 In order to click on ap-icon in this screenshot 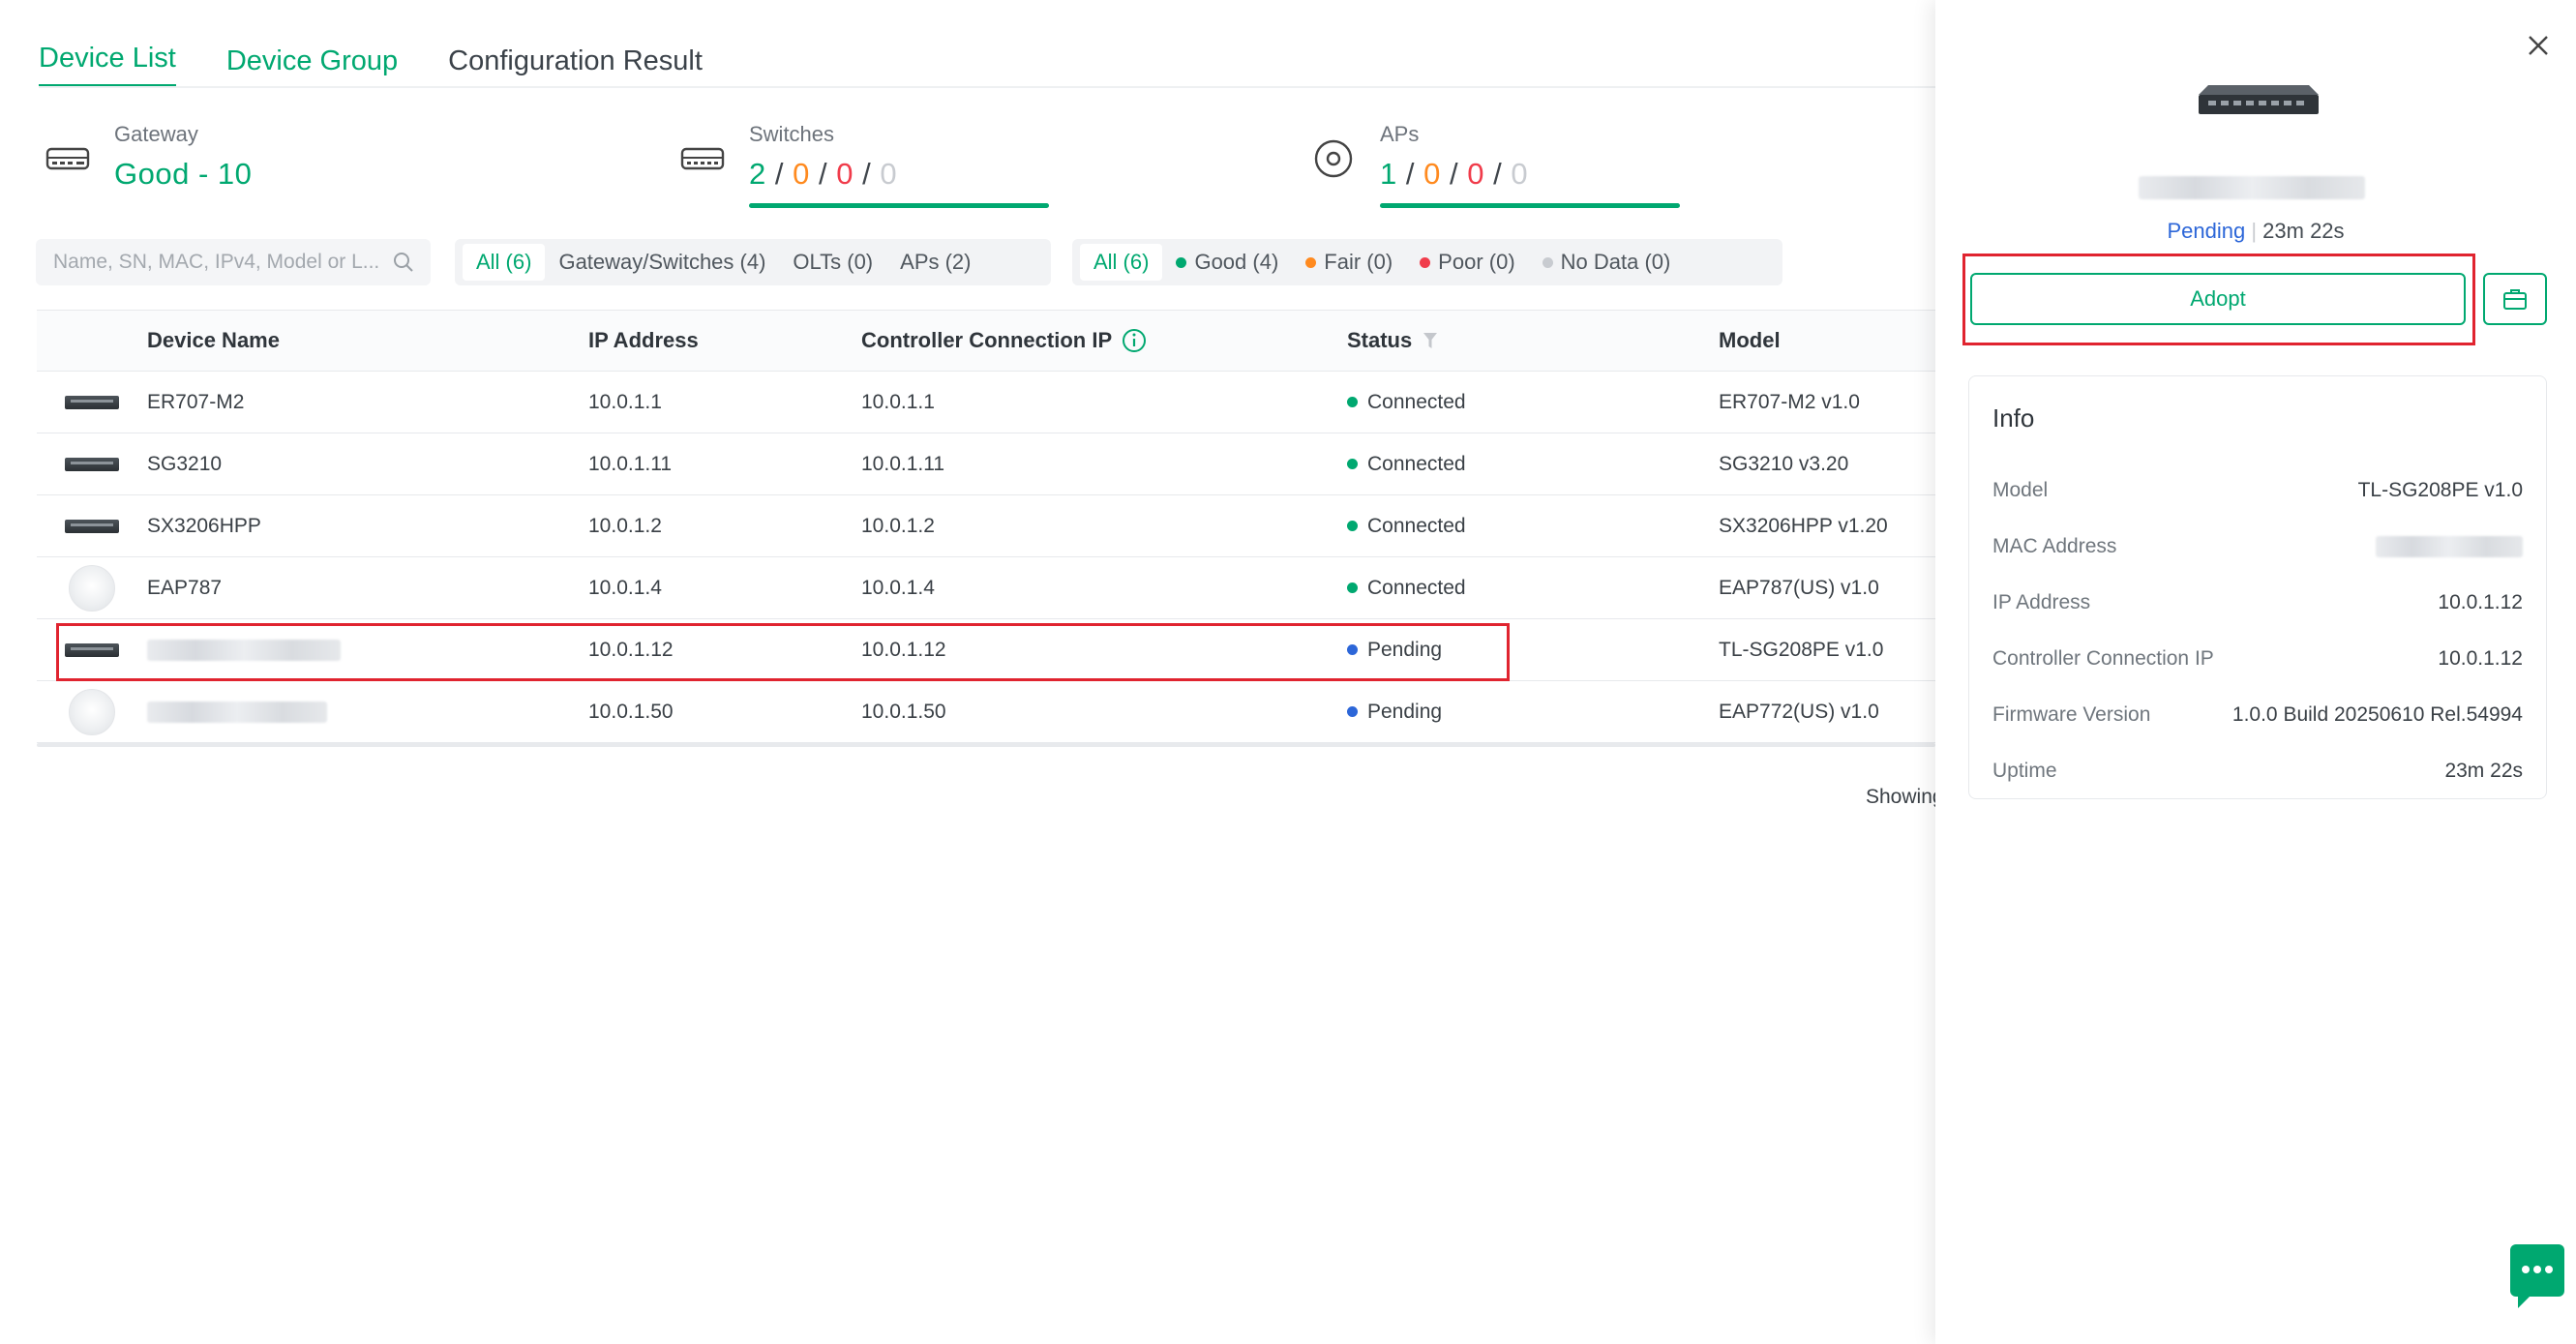, I will do `click(1333, 158)`.